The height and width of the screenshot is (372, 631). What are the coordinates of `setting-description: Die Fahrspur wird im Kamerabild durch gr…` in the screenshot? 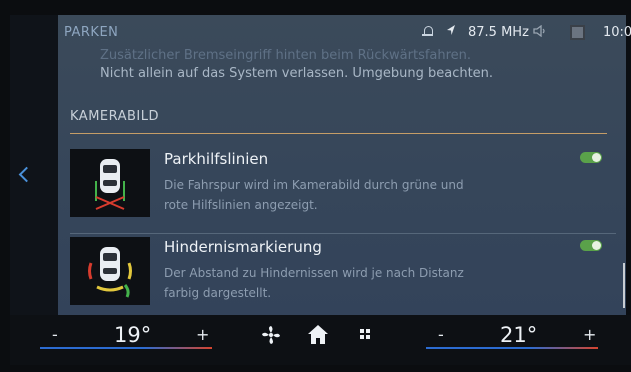 It's located at (314, 195).